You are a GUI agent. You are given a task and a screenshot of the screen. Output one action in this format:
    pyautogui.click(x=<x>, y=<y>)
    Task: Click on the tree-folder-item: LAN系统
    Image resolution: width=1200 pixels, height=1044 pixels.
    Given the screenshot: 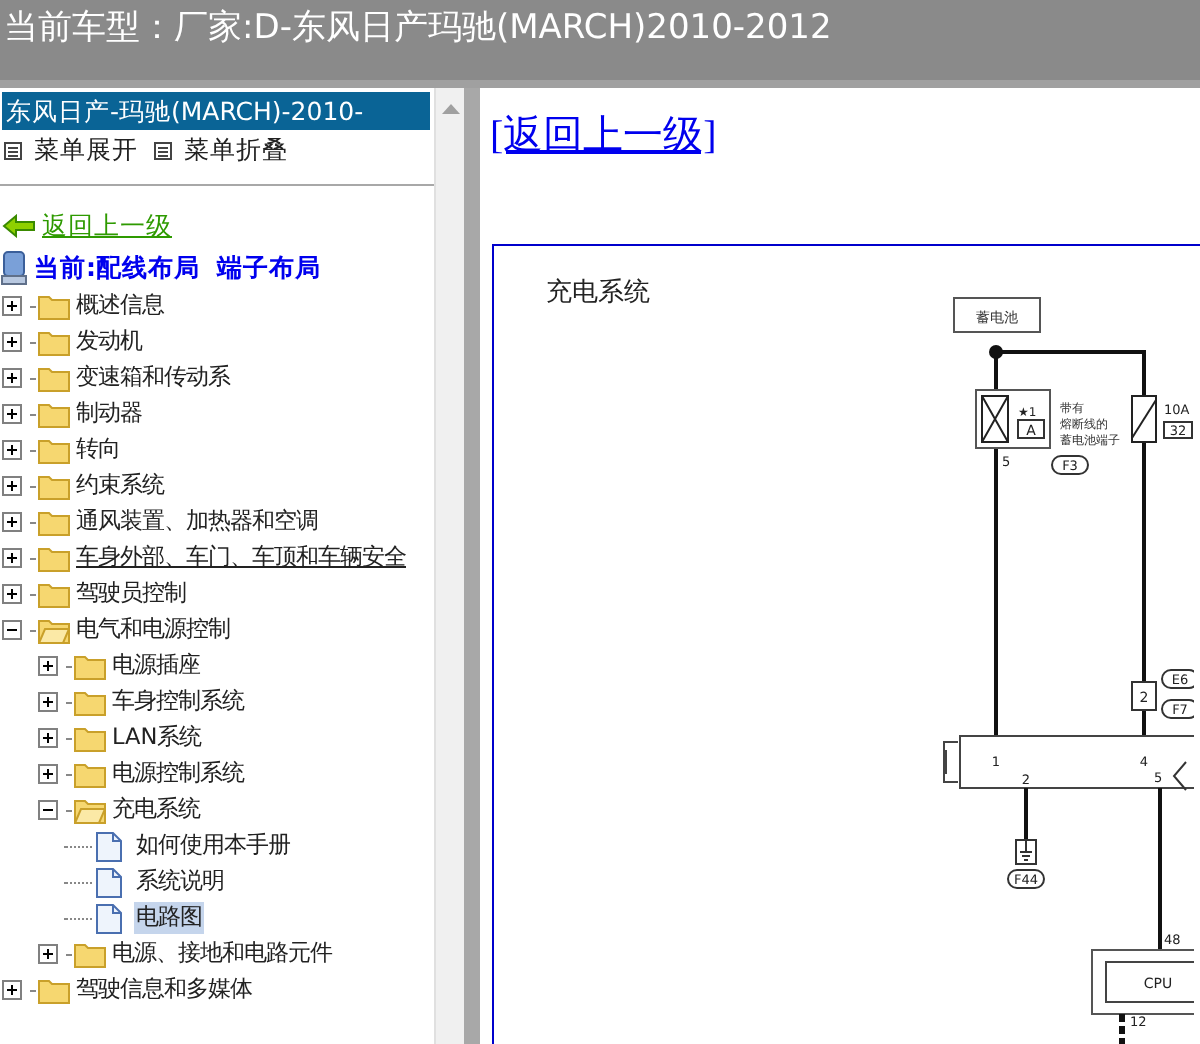 What is the action you would take?
    pyautogui.click(x=157, y=738)
    